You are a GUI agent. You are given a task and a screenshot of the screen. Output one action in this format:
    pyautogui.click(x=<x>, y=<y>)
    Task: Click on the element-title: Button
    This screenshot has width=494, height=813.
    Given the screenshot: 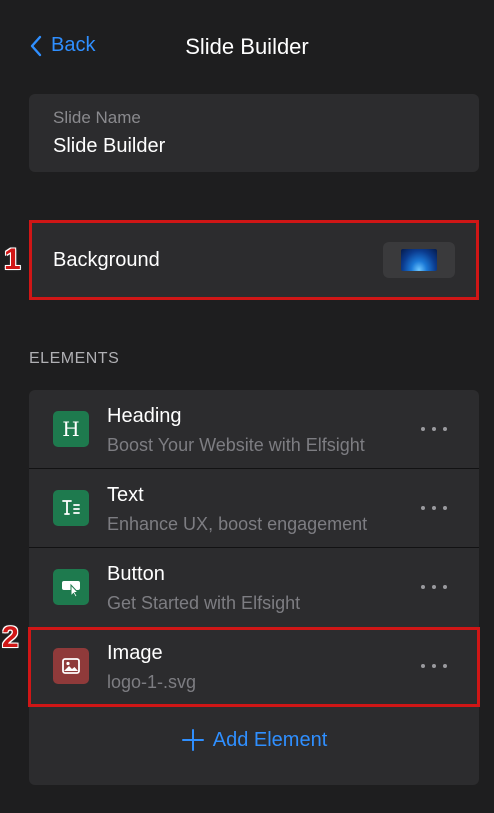 What is the action you would take?
    pyautogui.click(x=136, y=574)
    